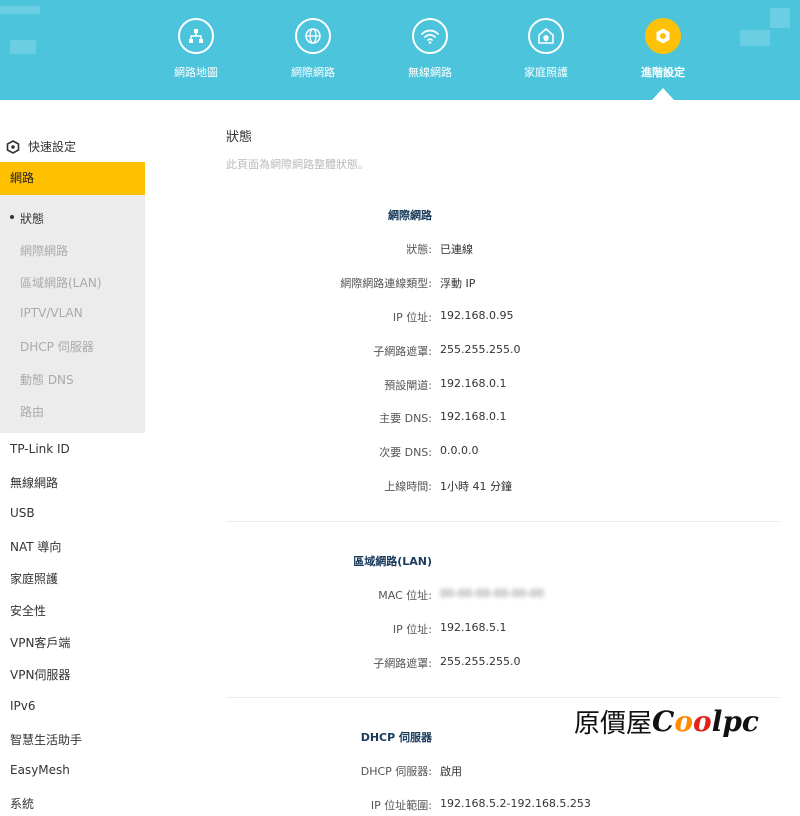 The height and width of the screenshot is (816, 800). What do you see at coordinates (32, 411) in the screenshot?
I see `sidebar-subitem-routing: 路由` at bounding box center [32, 411].